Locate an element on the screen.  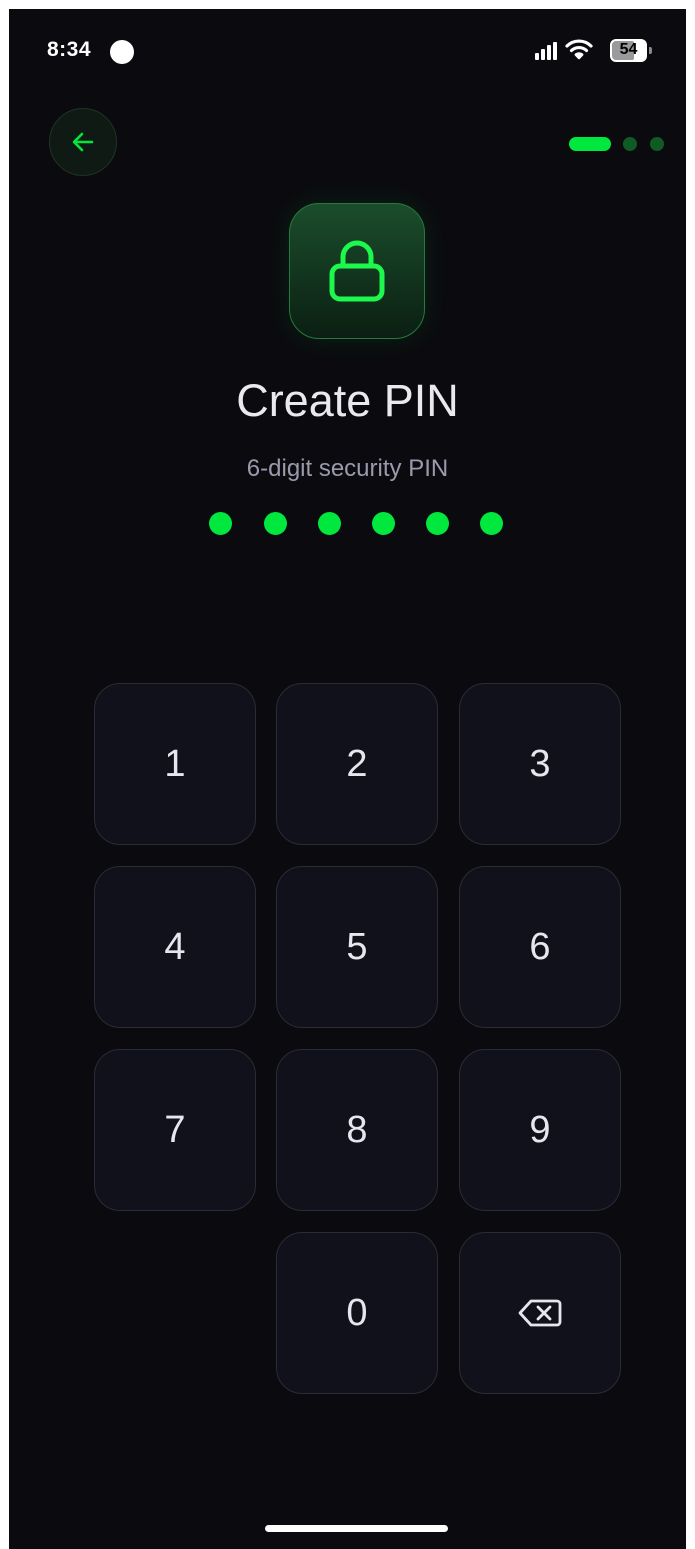
keypad-key-3: 3 is located at coordinates (540, 764).